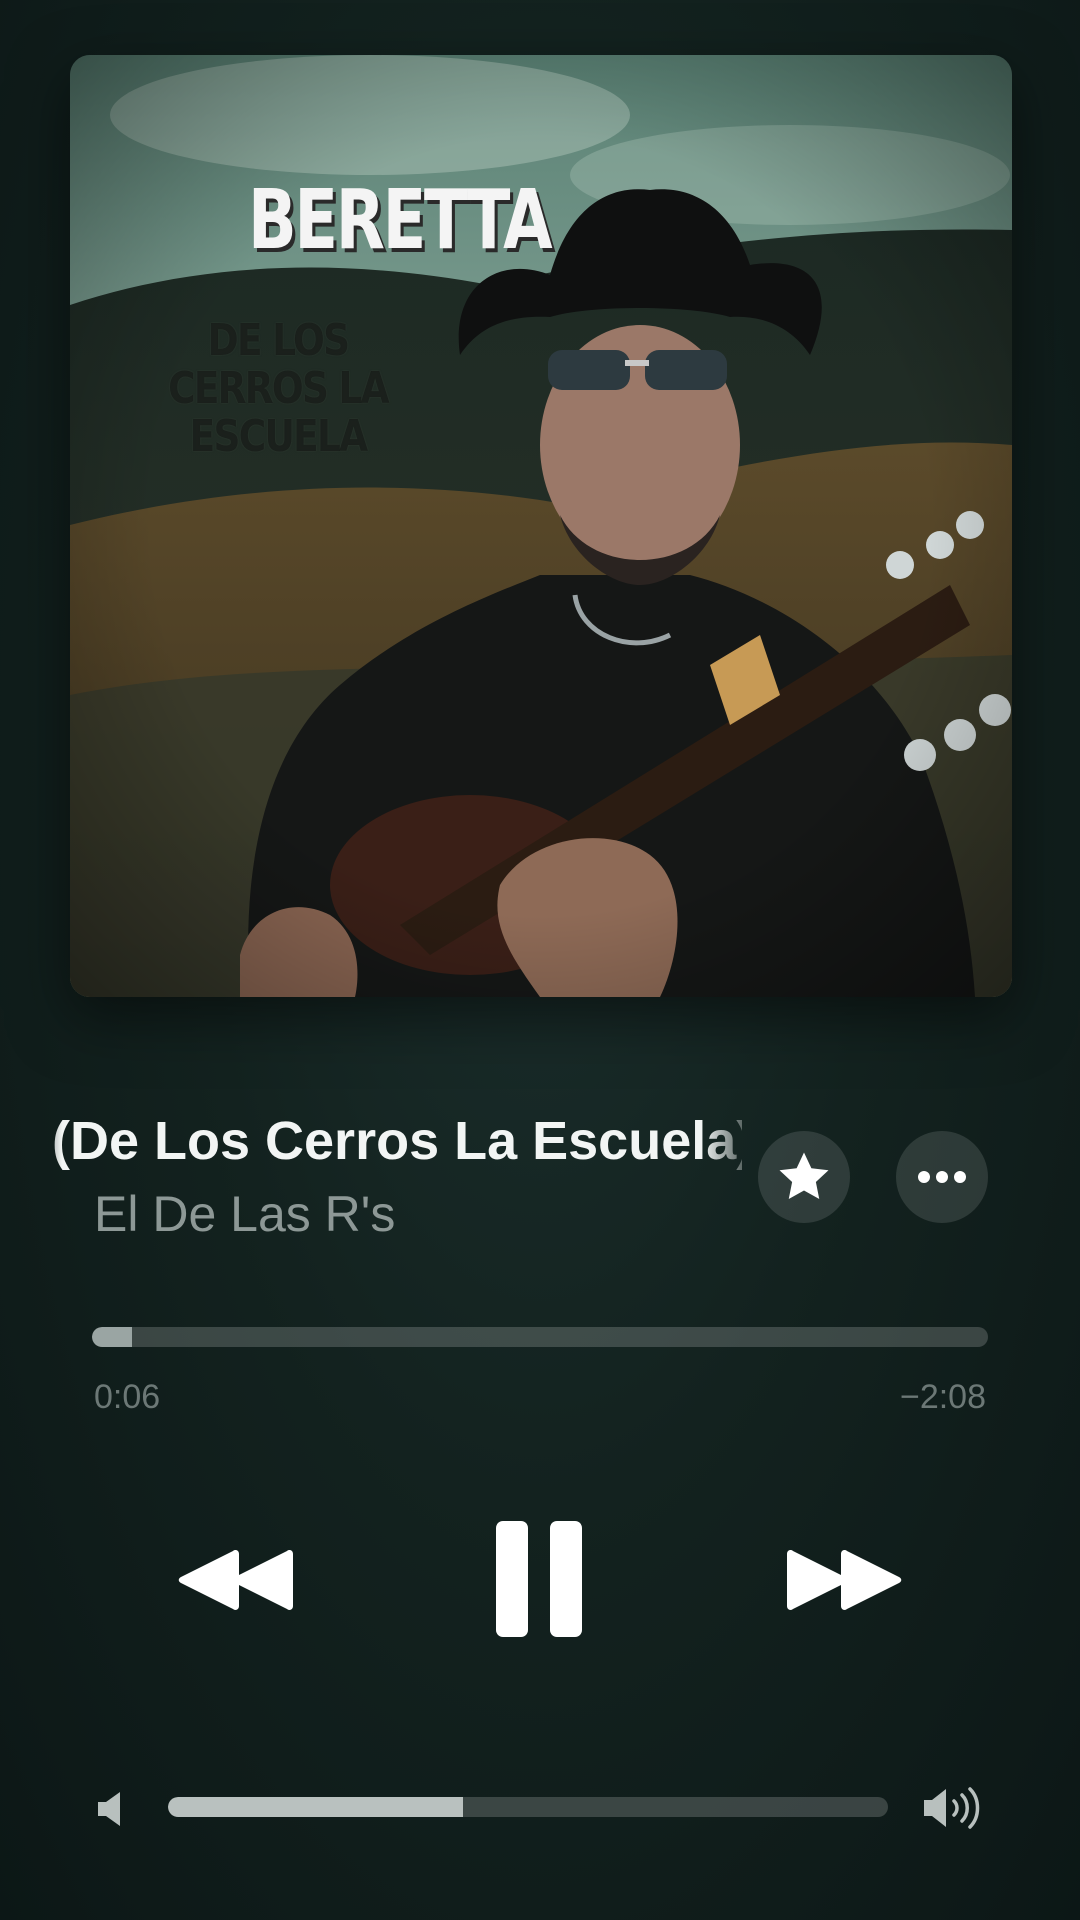  Describe the element at coordinates (127, 1397) in the screenshot. I see `elapsed-time: 0:06` at that location.